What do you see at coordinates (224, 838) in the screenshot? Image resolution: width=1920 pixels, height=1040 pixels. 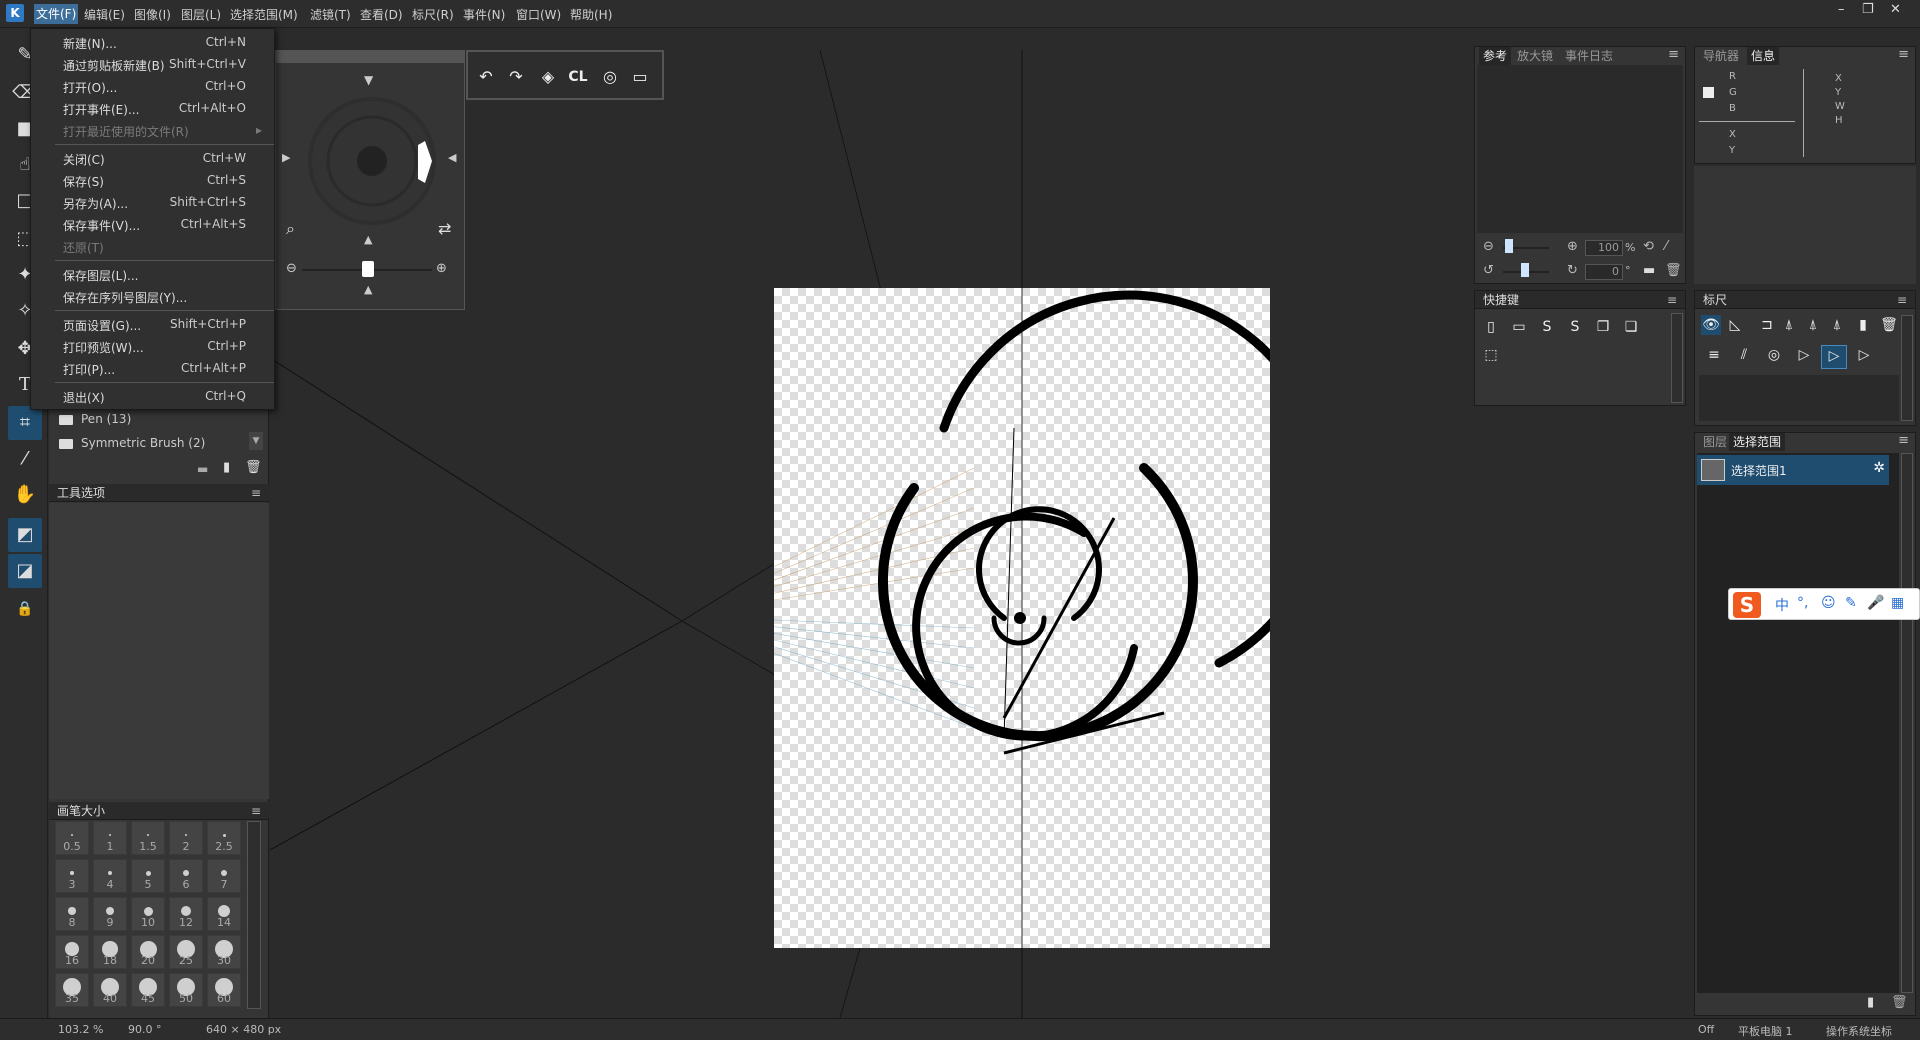 I see `brush-size-cell: 2.5` at bounding box center [224, 838].